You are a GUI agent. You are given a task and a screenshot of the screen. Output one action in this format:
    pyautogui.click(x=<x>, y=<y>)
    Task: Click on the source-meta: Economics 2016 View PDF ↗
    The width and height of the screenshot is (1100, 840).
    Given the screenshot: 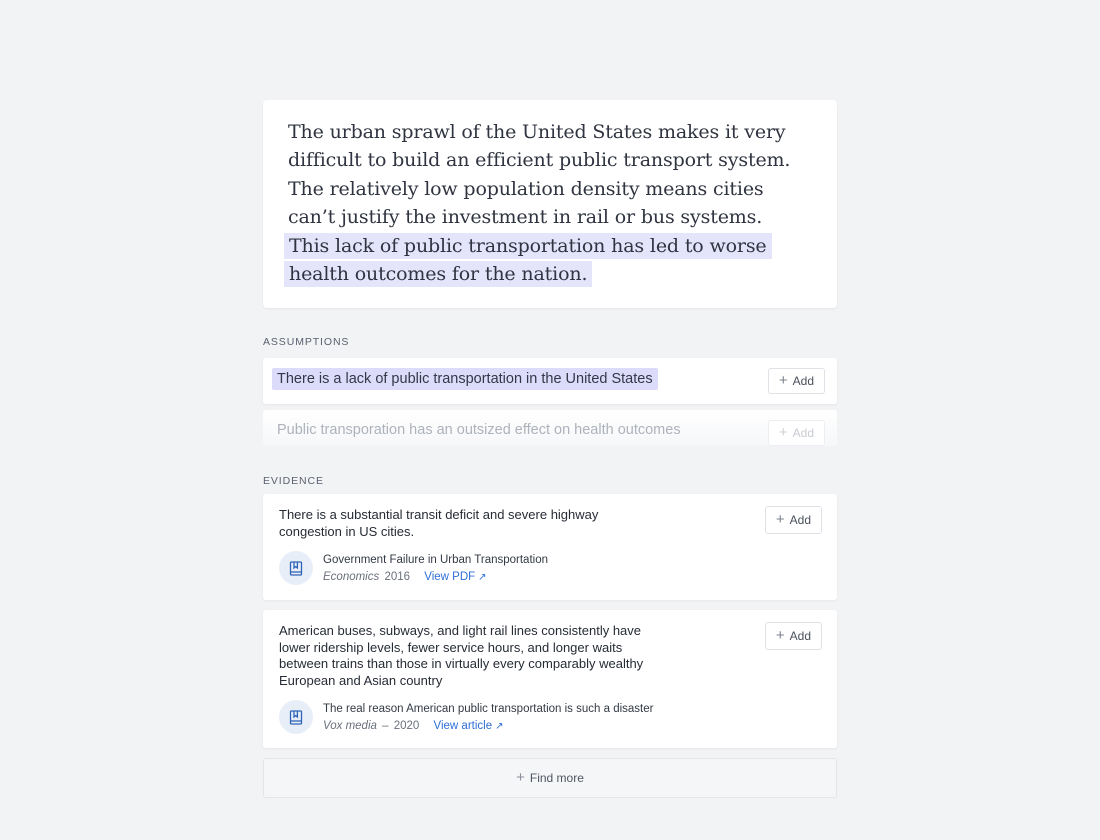 What is the action you would take?
    pyautogui.click(x=435, y=577)
    